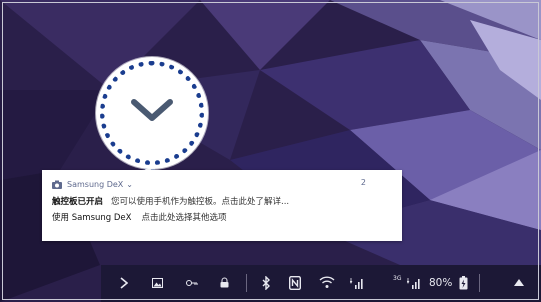 Image resolution: width=541 pixels, height=302 pixels. Describe the element at coordinates (519, 282) in the screenshot. I see `arrow-up-icon` at that location.